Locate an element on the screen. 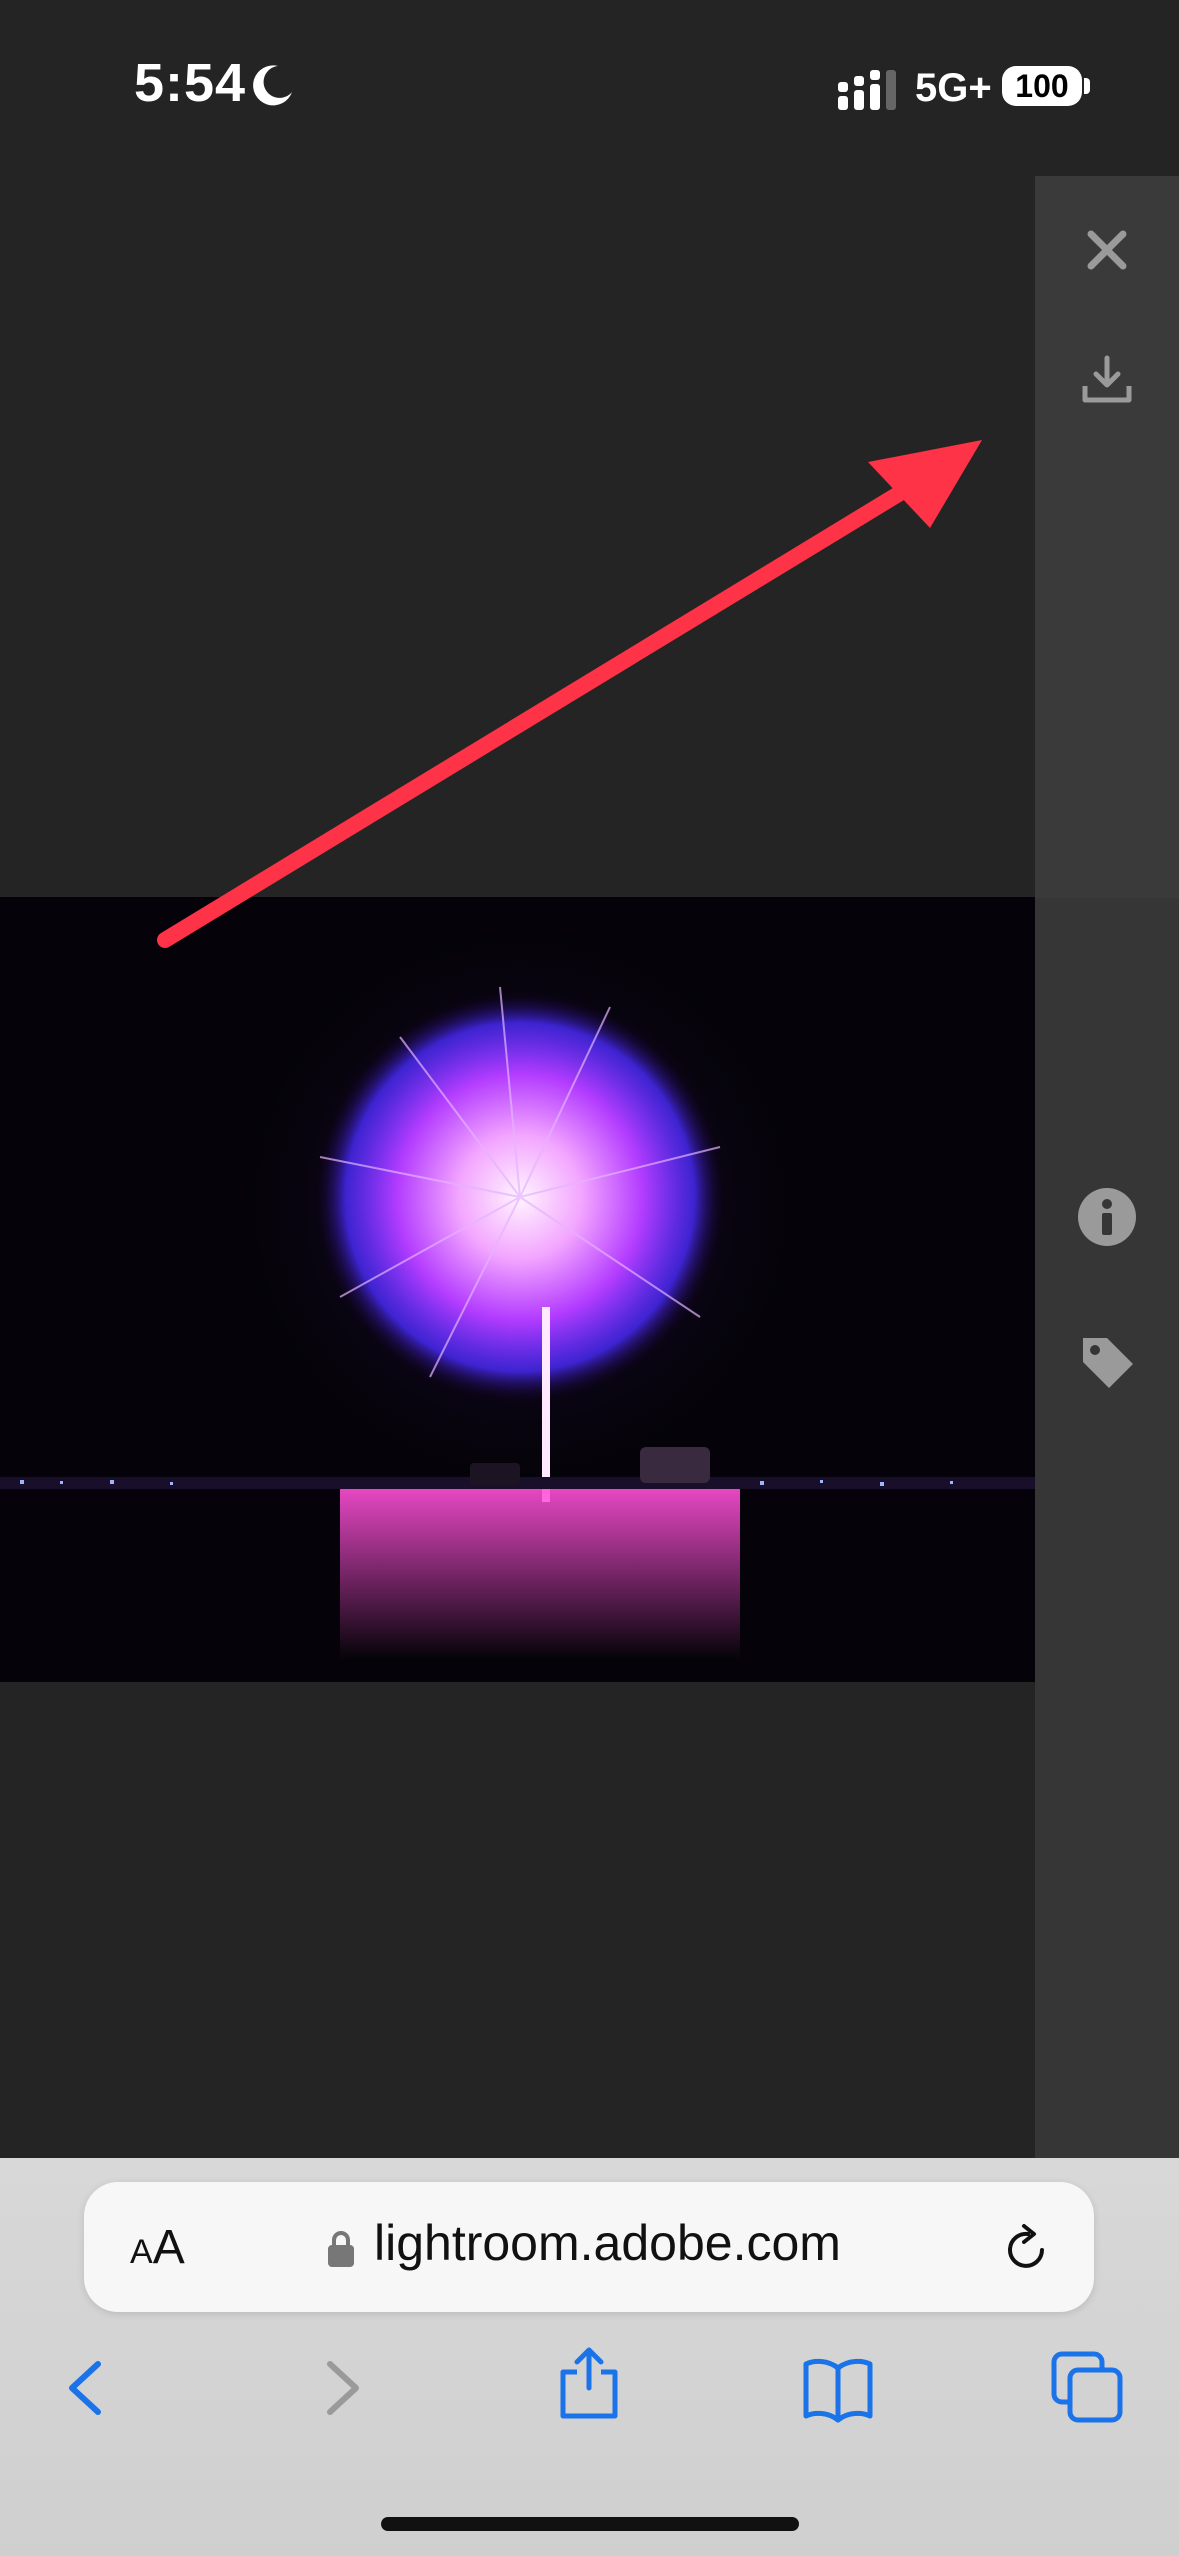  reload-icon is located at coordinates (1026, 2250).